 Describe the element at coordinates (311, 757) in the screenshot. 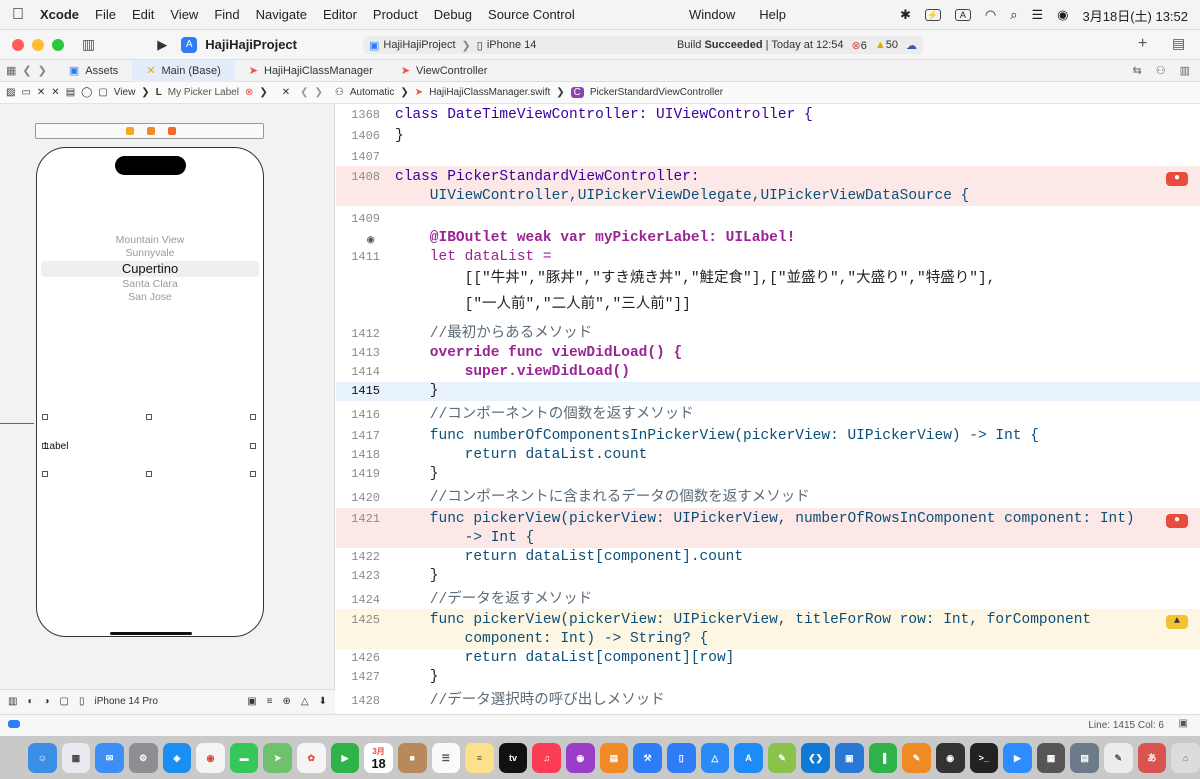

I see `photos-icon: ✿` at that location.